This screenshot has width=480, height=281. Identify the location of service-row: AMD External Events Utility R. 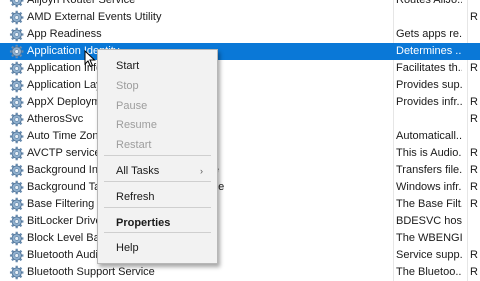
(240, 17).